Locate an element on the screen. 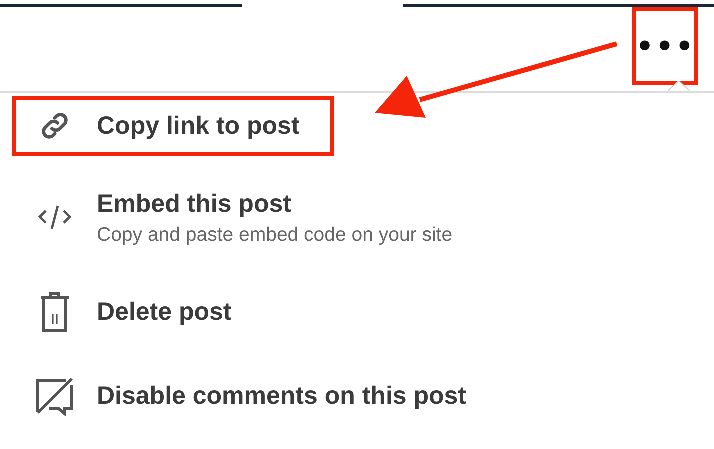 The height and width of the screenshot is (449, 714). more-button: ••• is located at coordinates (665, 46).